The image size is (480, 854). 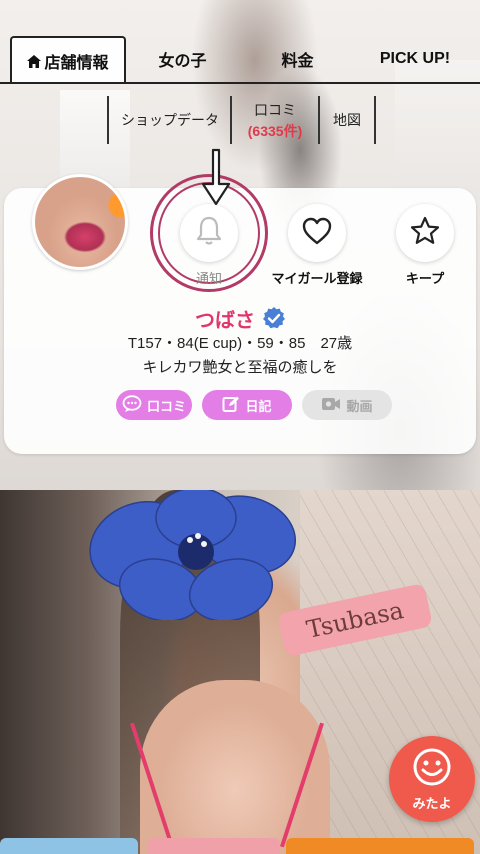 I want to click on mitayo-label: みたよ, so click(x=432, y=803).